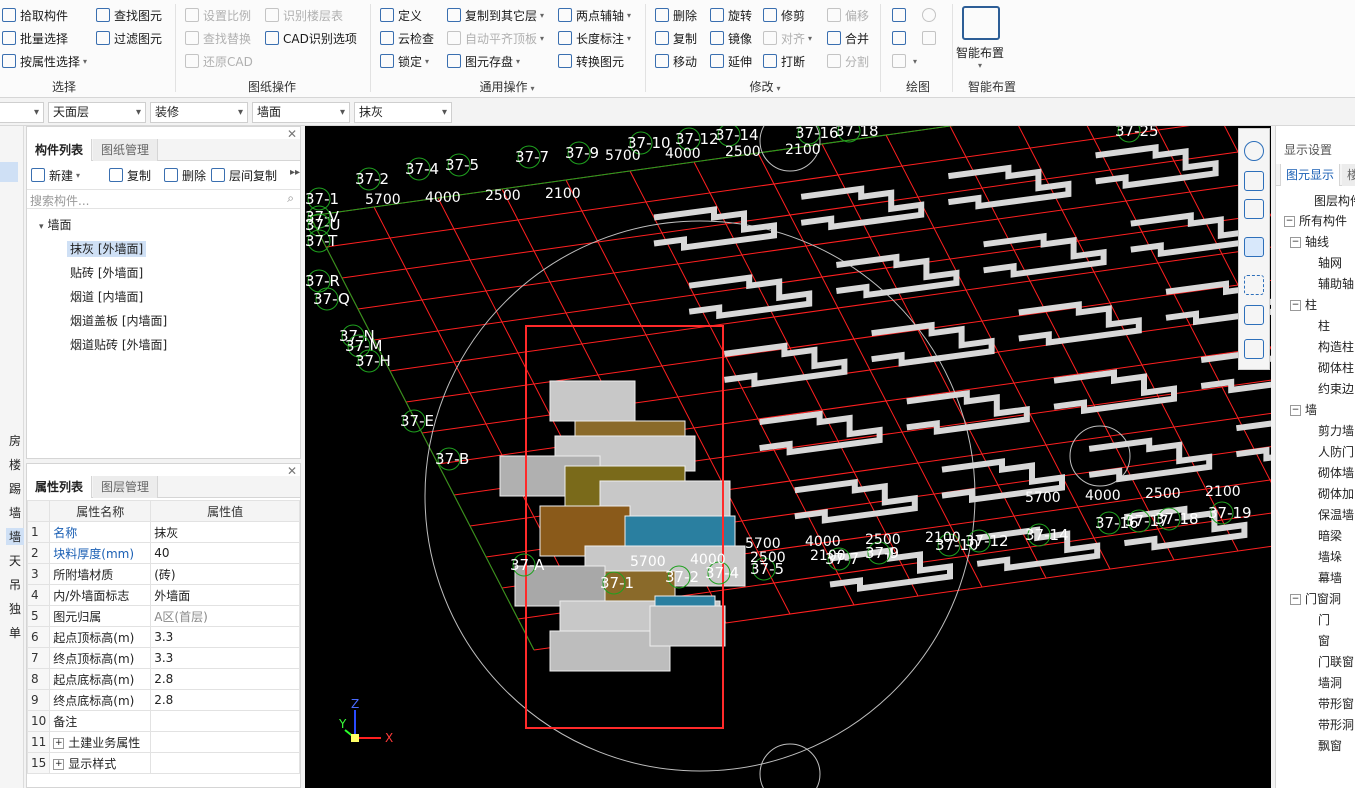 Image resolution: width=1355 pixels, height=788 pixels. I want to click on copy-between-floors-button: 层间复制, so click(244, 175).